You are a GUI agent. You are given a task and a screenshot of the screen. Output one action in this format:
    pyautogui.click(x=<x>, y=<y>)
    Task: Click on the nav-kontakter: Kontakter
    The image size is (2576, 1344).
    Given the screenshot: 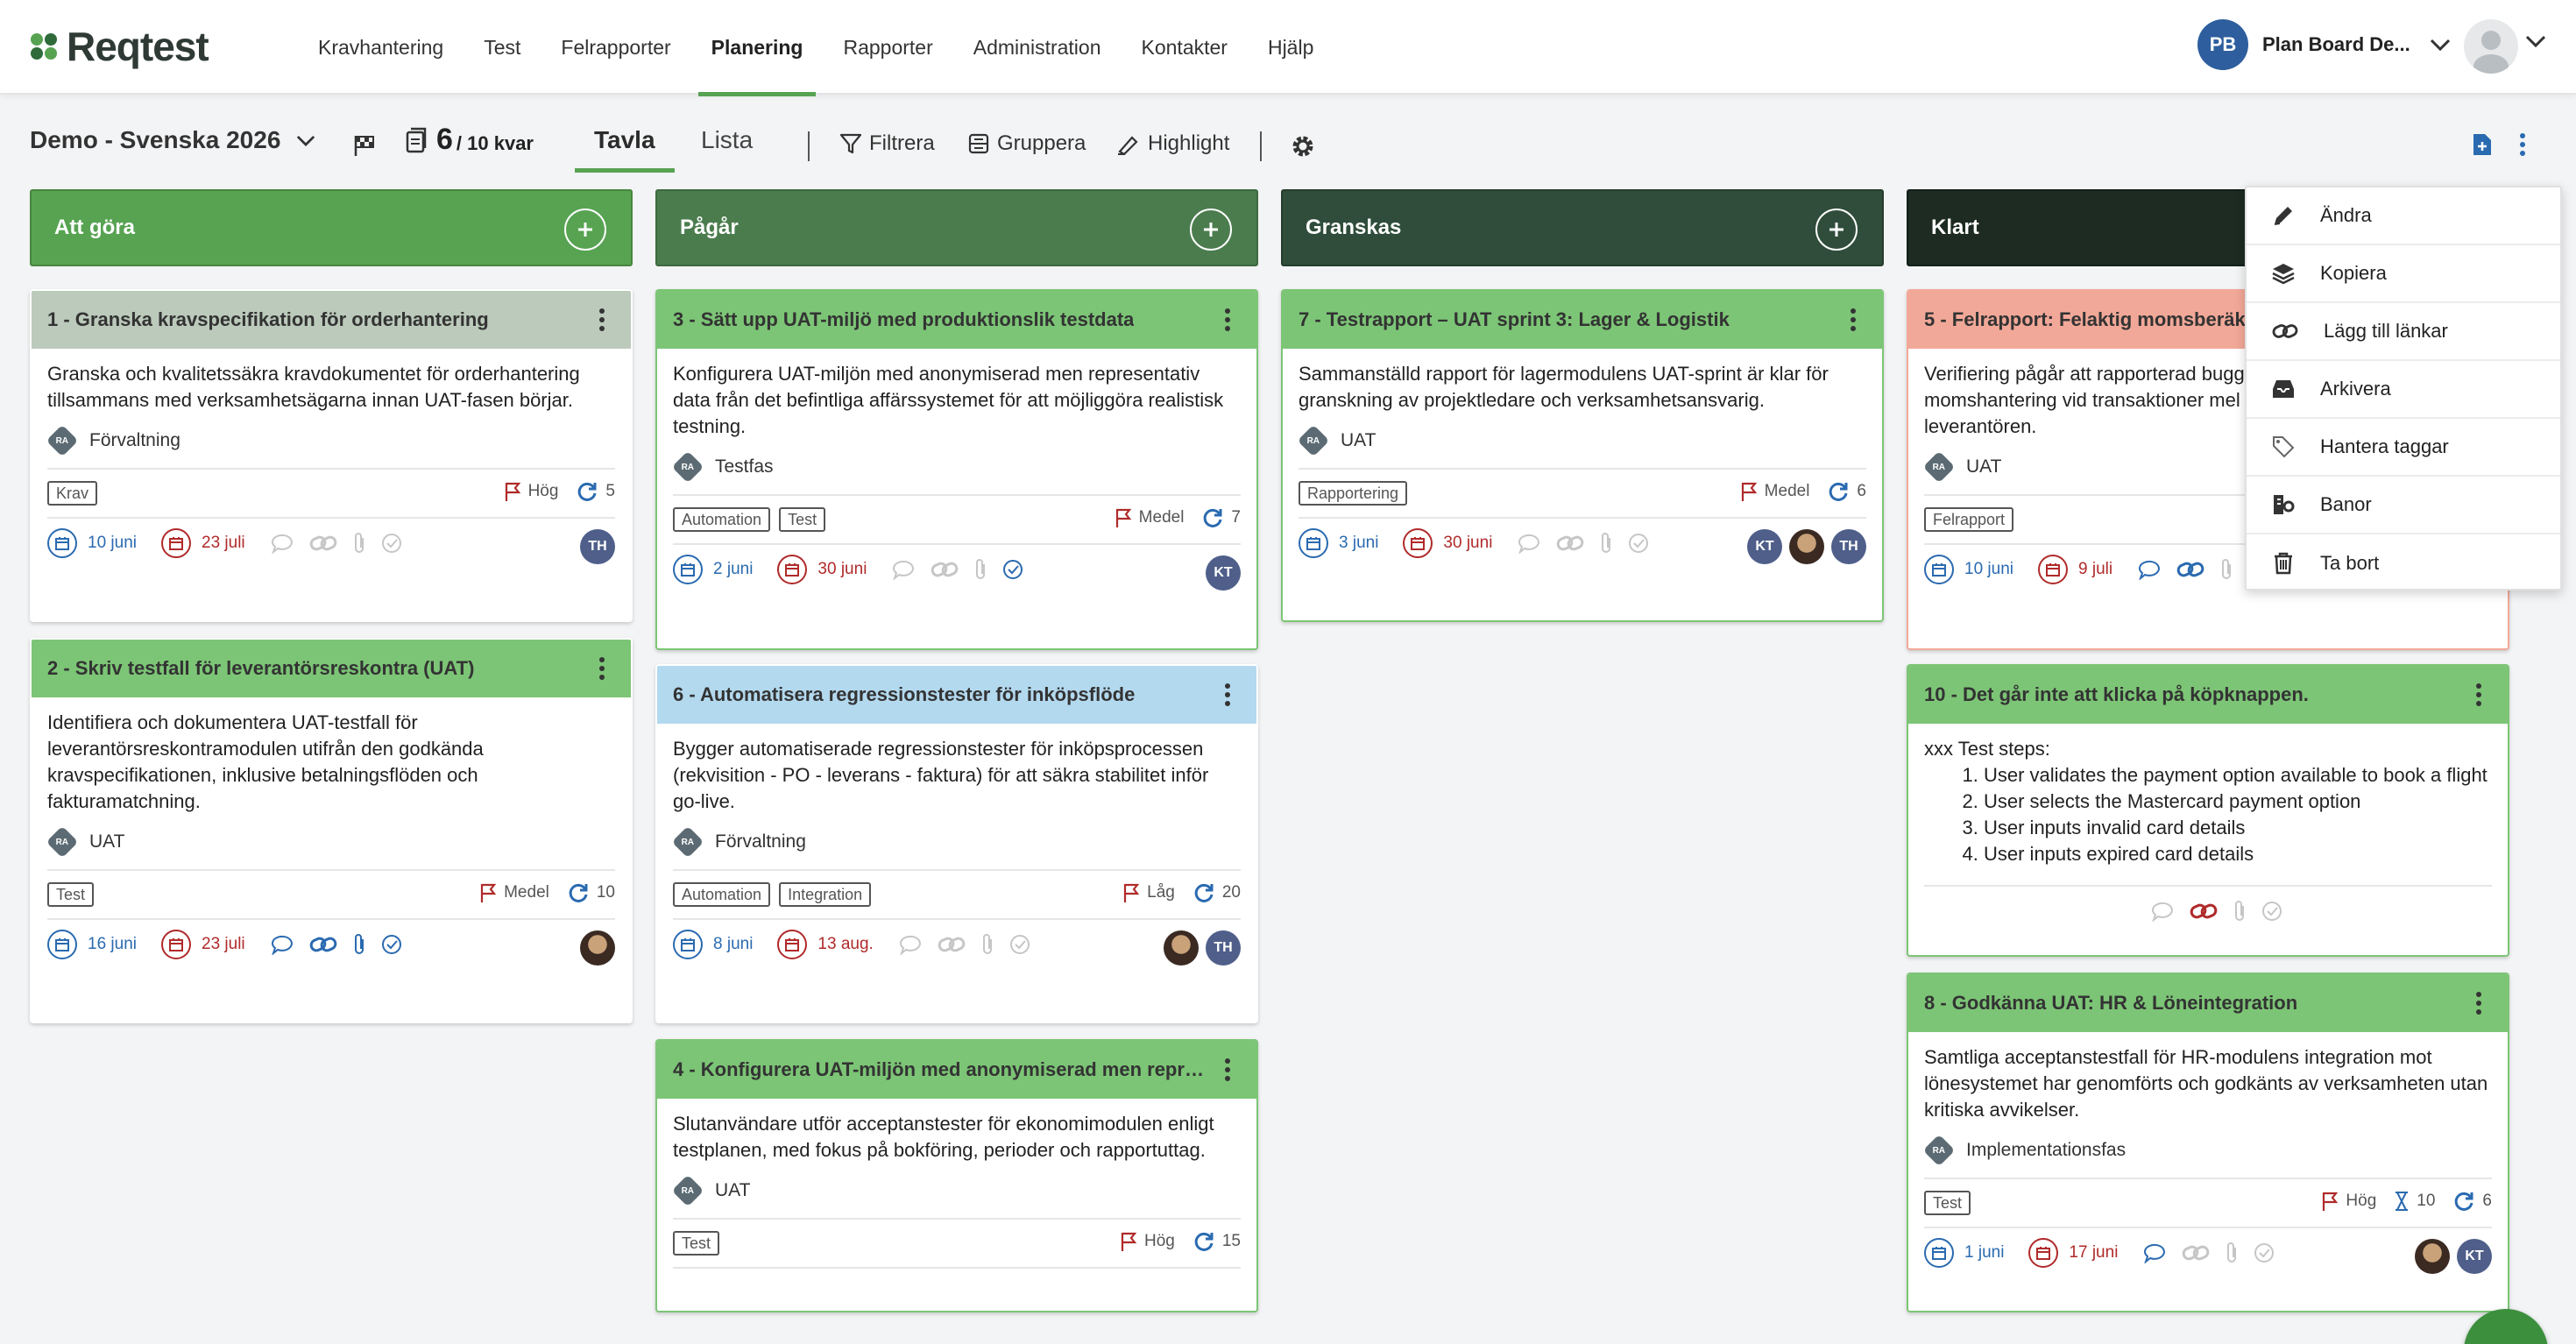 What is the action you would take?
    pyautogui.click(x=1185, y=47)
    